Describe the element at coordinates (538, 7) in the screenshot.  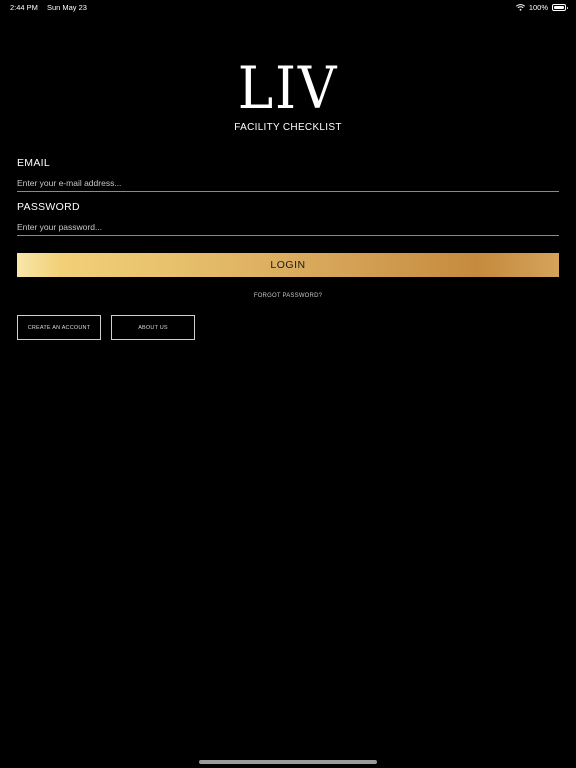
I see `battery-percent: 100%` at that location.